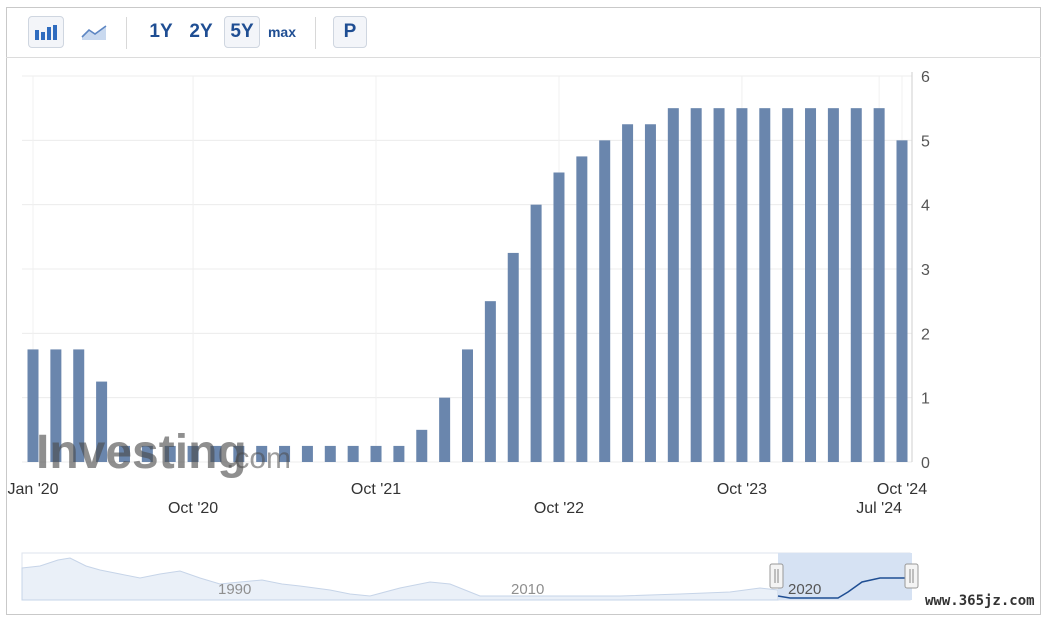 The height and width of the screenshot is (620, 1047). What do you see at coordinates (902, 489) in the screenshot?
I see `x-tick-label: Oct '24` at bounding box center [902, 489].